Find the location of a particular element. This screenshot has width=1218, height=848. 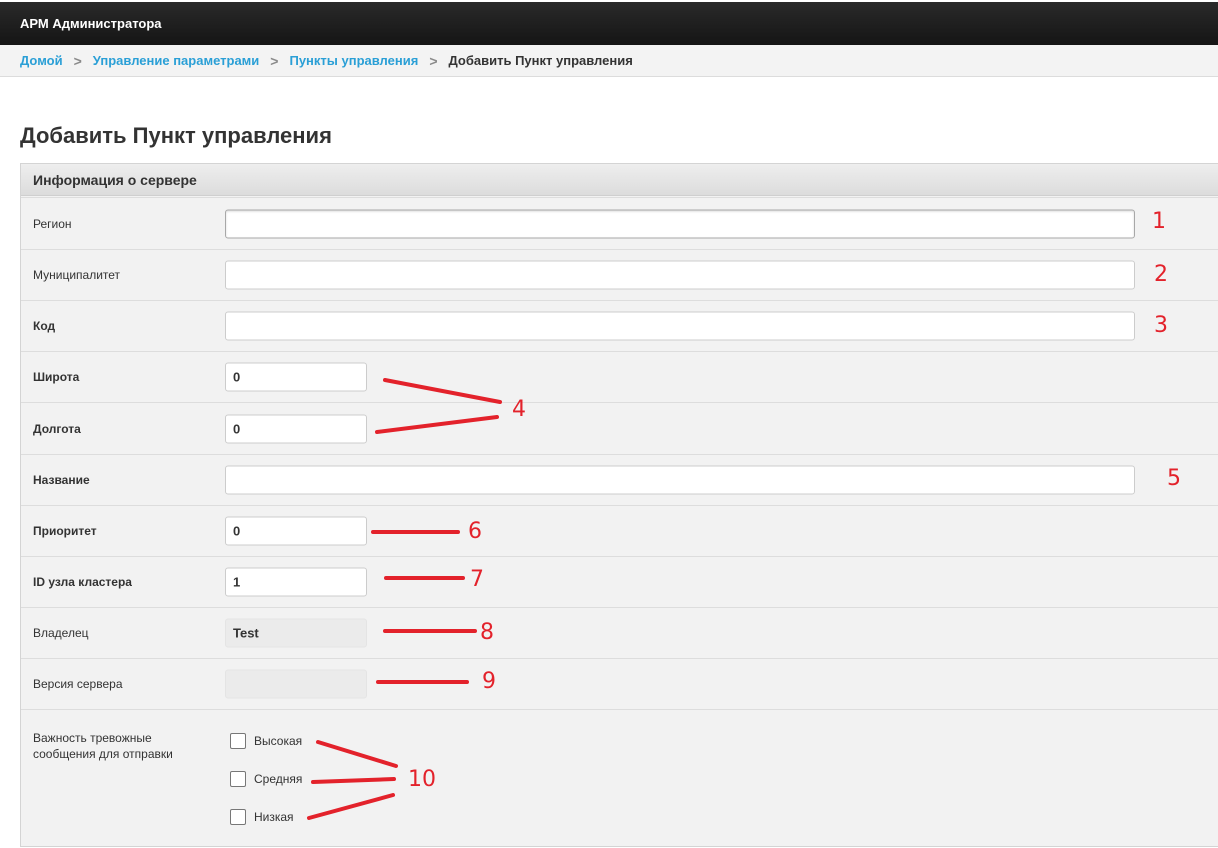

annotation-number-1: 1 is located at coordinates (1159, 221).